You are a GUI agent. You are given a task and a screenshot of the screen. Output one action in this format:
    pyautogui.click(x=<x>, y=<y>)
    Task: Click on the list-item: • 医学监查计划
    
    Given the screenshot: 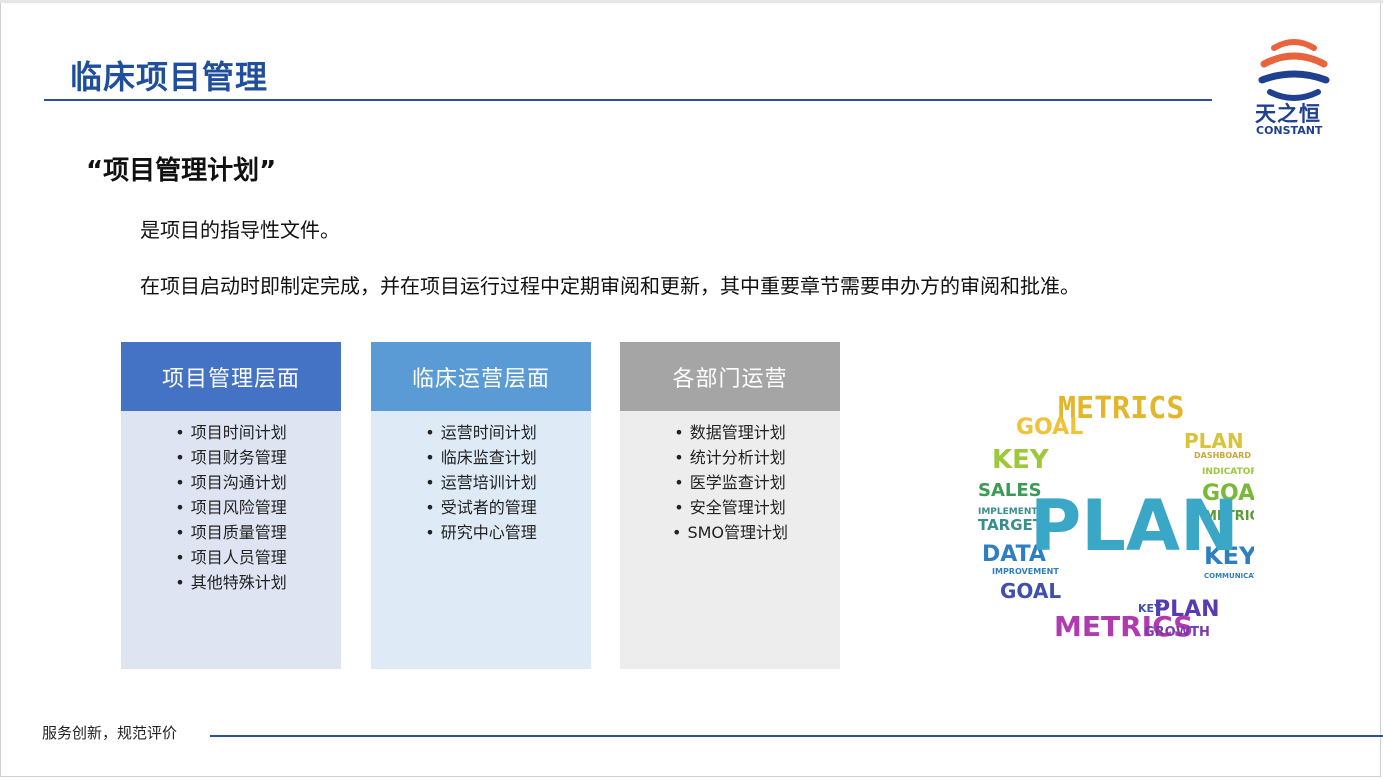 What is the action you would take?
    pyautogui.click(x=730, y=482)
    